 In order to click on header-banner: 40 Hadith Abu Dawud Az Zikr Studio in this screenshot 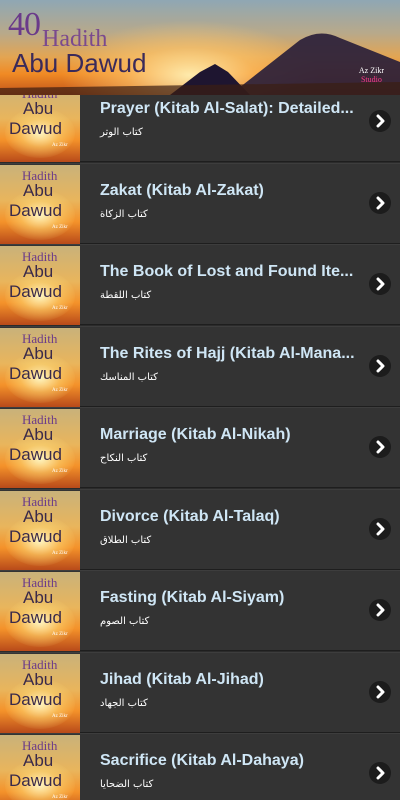, I will do `click(200, 47)`.